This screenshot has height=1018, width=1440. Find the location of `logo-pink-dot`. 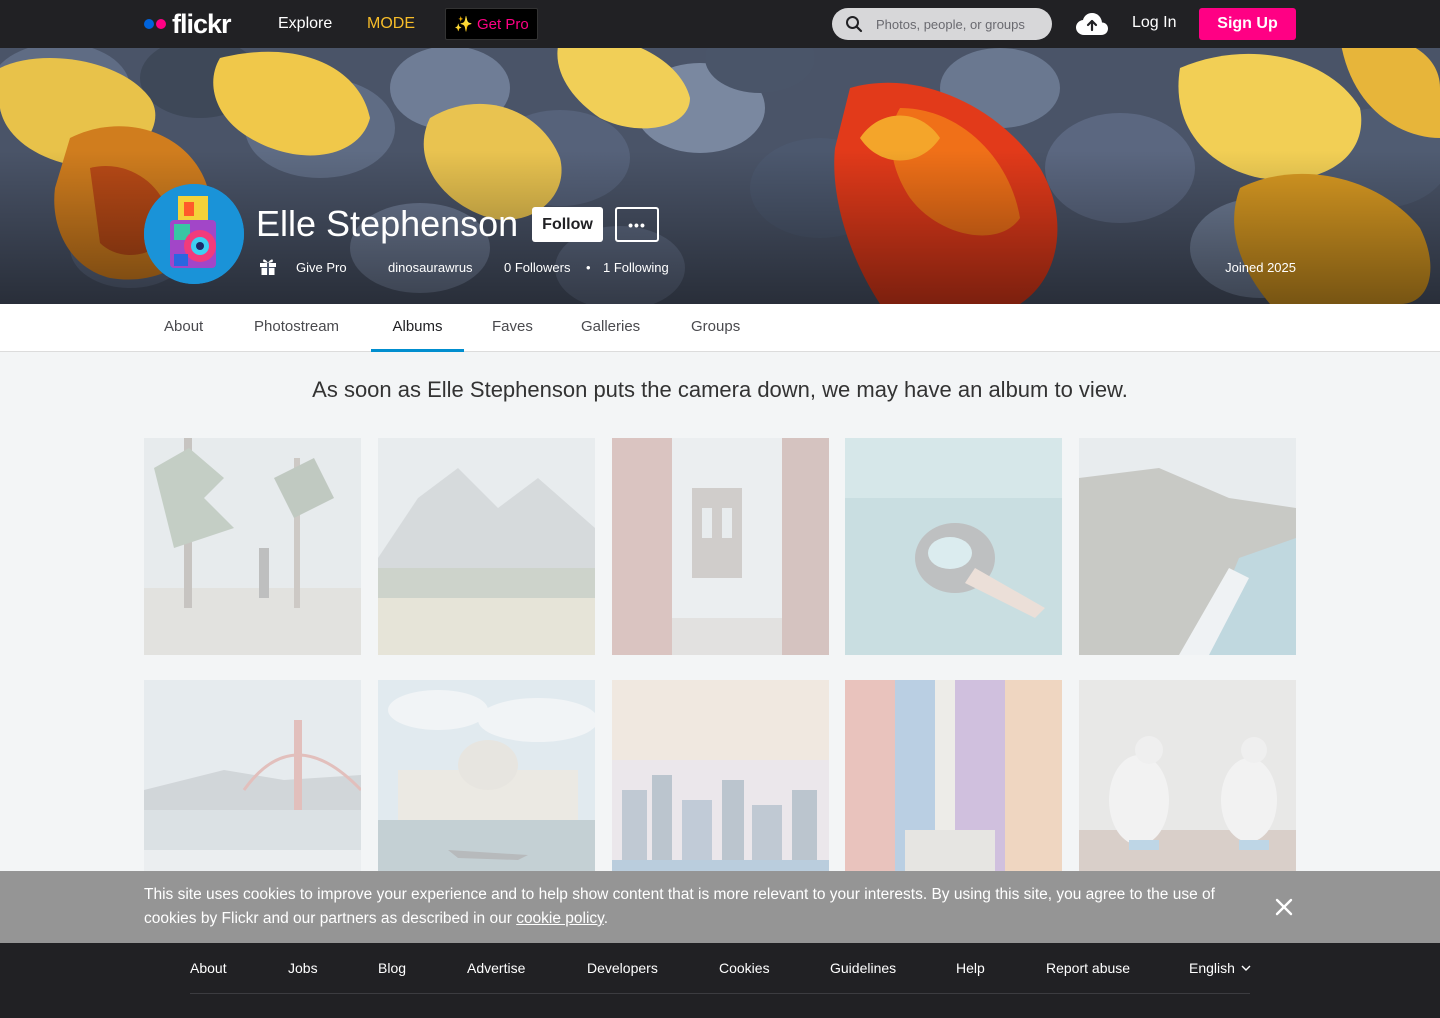

logo-pink-dot is located at coordinates (161, 24).